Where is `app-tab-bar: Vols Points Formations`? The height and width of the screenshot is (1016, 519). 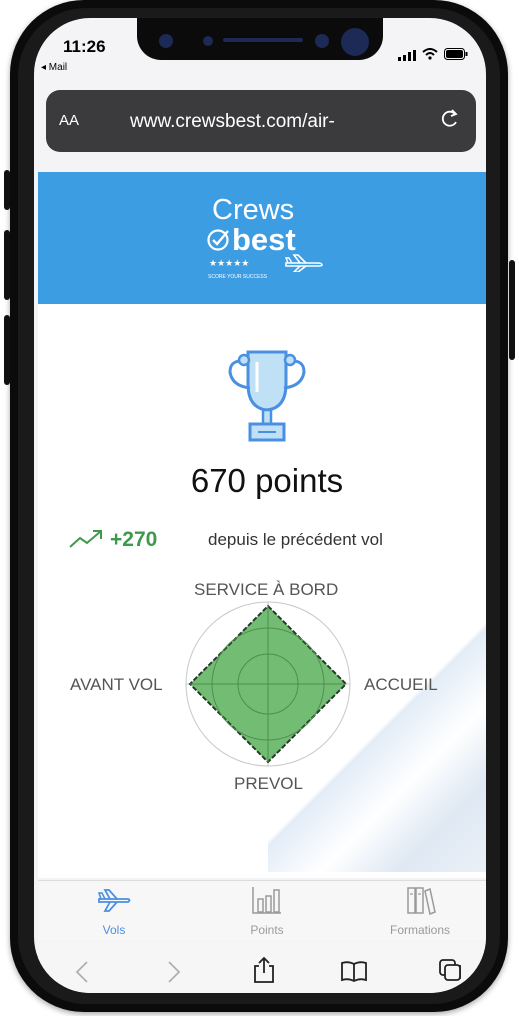 app-tab-bar: Vols Points Formations is located at coordinates (262, 910).